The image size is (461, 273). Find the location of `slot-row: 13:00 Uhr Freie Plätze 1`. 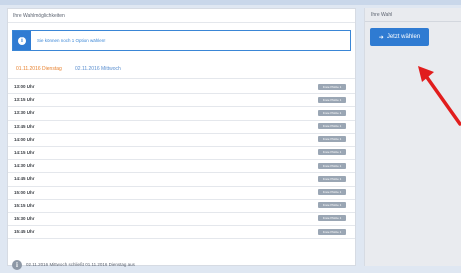

slot-row: 13:00 Uhr Freie Plätze 1 is located at coordinates (181, 88).